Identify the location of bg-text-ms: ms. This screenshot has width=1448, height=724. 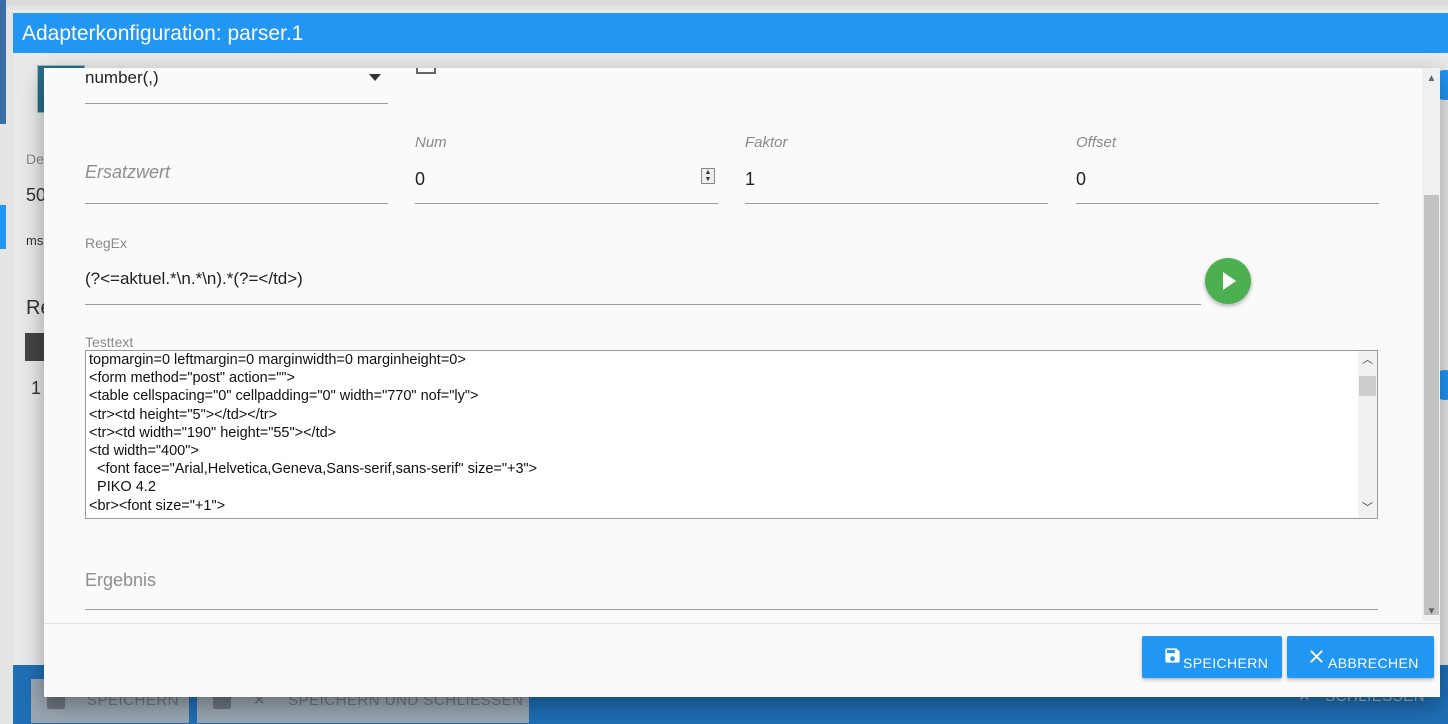
(35, 240).